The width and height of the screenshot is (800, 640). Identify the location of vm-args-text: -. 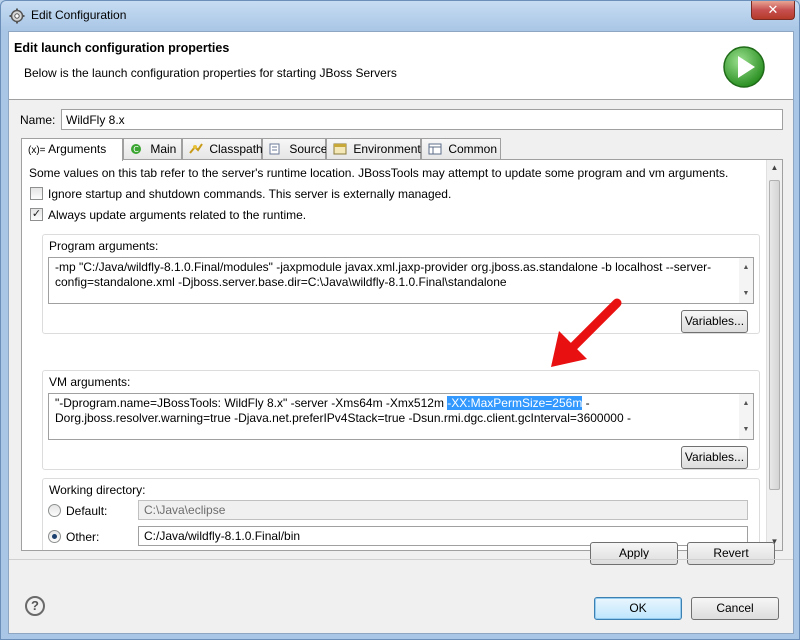
(586, 403).